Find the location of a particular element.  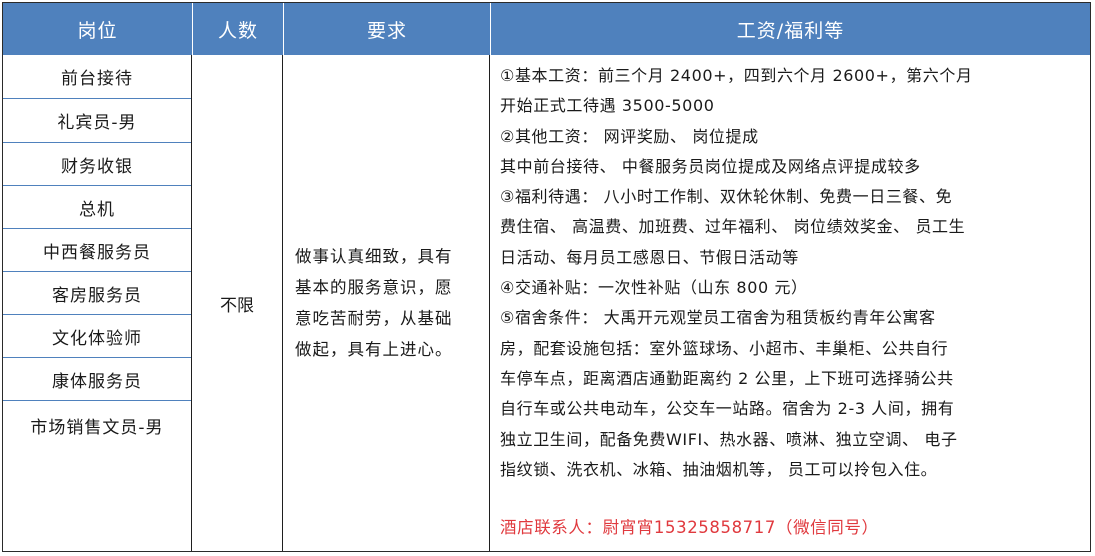

salary-line: ⑤宿舍条件： 大禹开元观堂员工宿舍为租赁板约青年公寓客 is located at coordinates (718, 318).